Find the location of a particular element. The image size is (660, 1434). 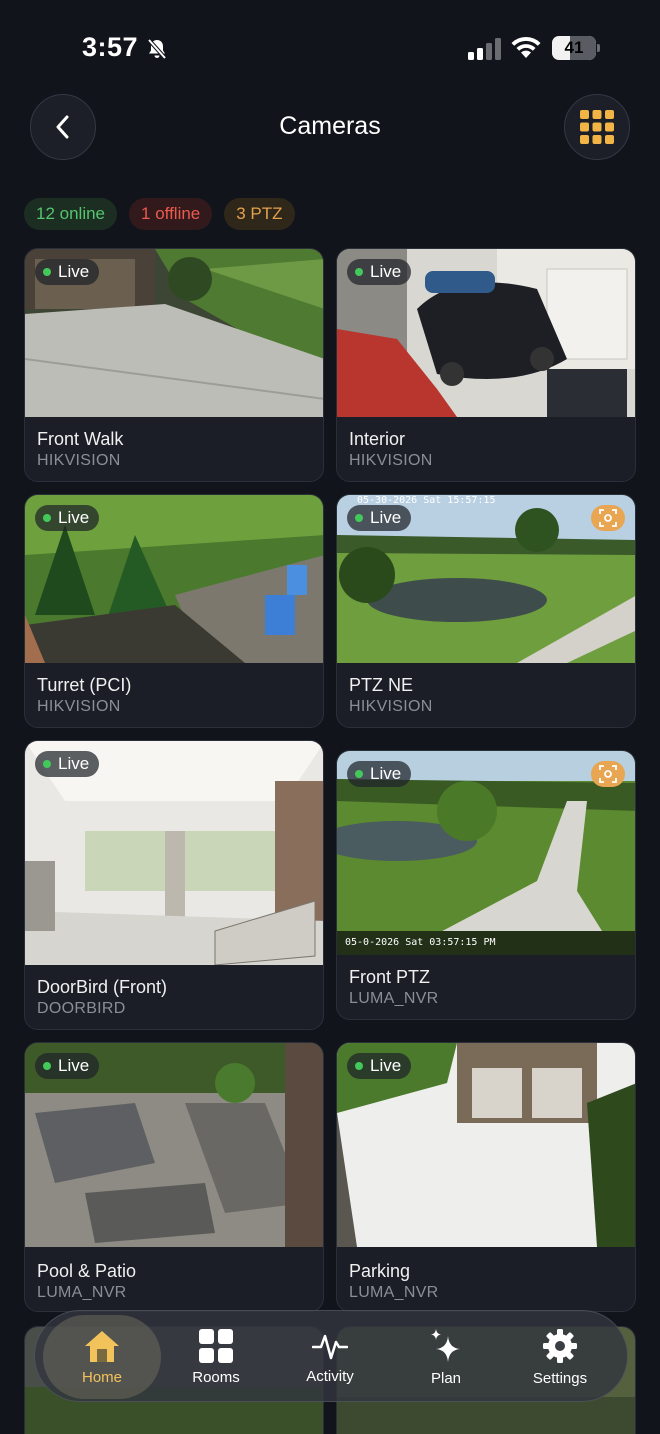

camera-name: Parking is located at coordinates (380, 1271).